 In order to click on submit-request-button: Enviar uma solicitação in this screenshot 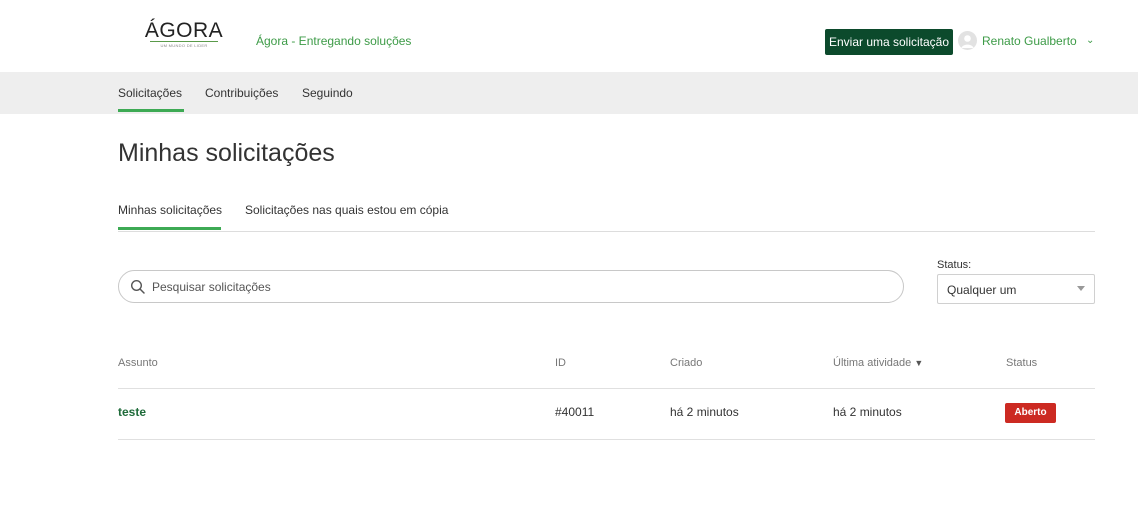, I will do `click(889, 42)`.